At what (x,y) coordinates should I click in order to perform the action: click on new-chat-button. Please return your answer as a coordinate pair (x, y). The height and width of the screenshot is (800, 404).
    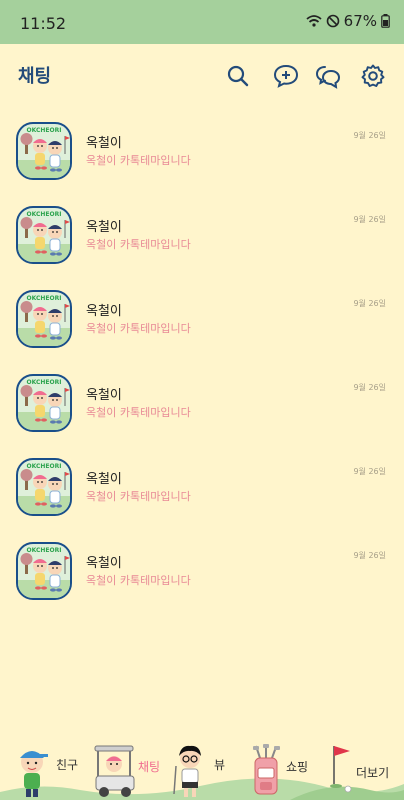
    Looking at the image, I should click on (286, 76).